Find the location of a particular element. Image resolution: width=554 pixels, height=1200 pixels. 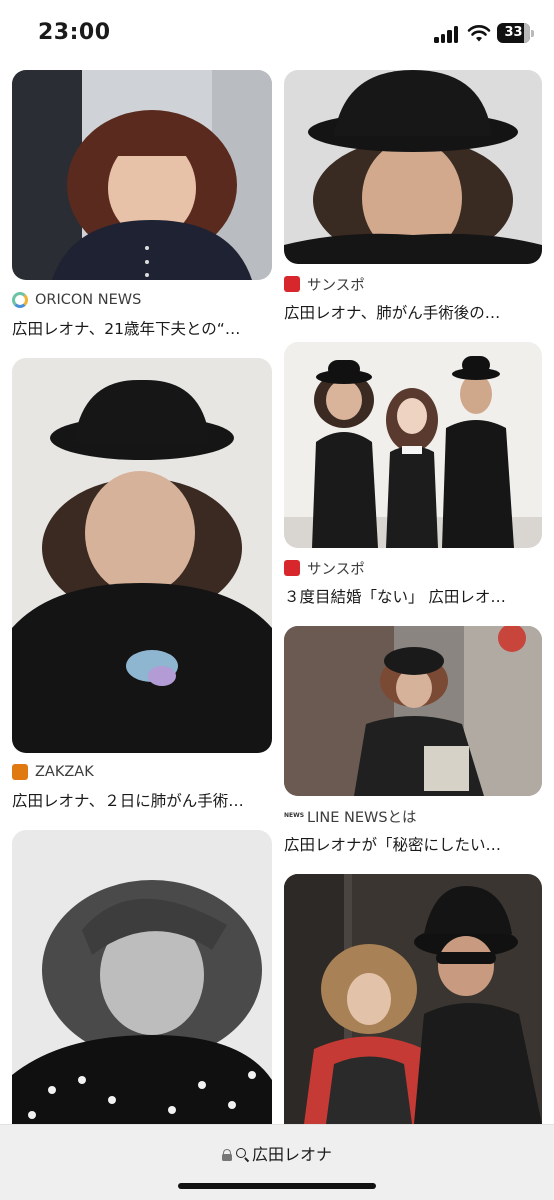

result-source-name: ORICON NEWS is located at coordinates (88, 300).